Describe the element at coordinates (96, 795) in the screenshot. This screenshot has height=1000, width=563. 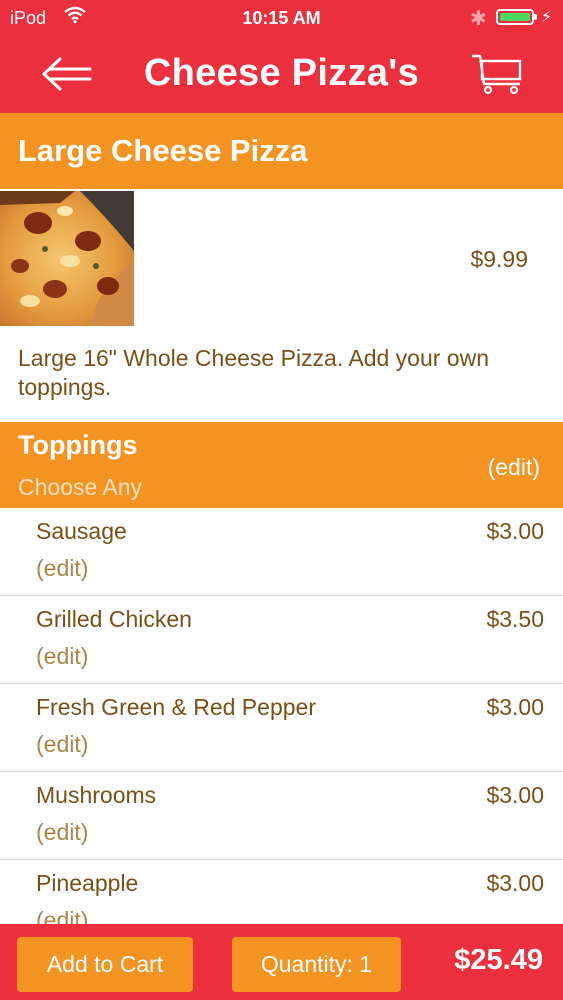
I see `topping-name: Mushrooms` at that location.